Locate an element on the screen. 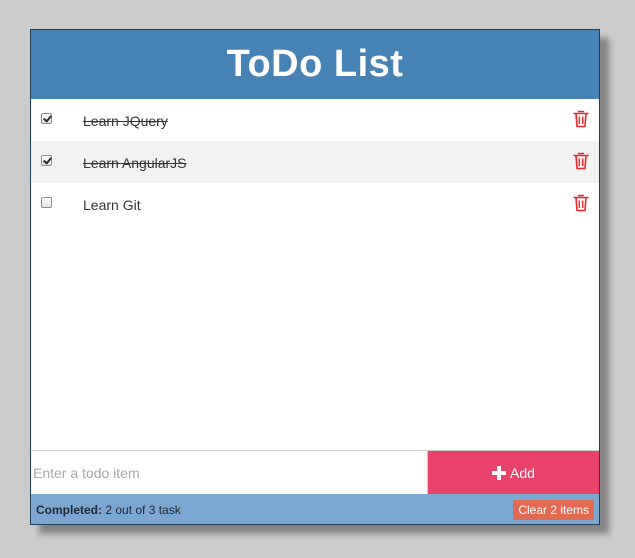 This screenshot has width=635, height=558. app-header: ToDo List is located at coordinates (315, 64).